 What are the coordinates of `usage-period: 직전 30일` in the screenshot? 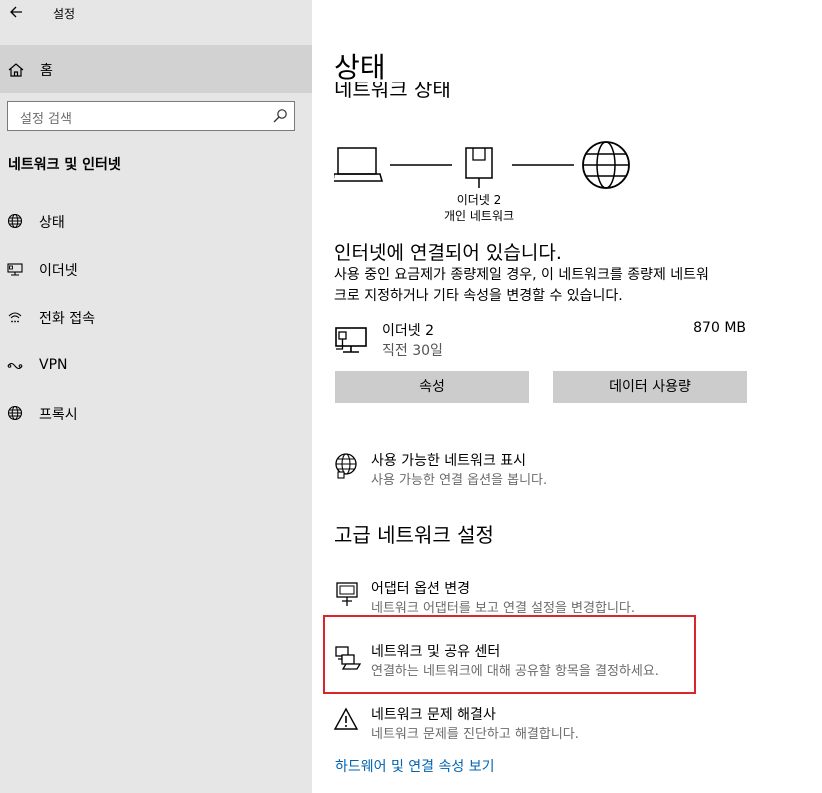 It's located at (412, 351).